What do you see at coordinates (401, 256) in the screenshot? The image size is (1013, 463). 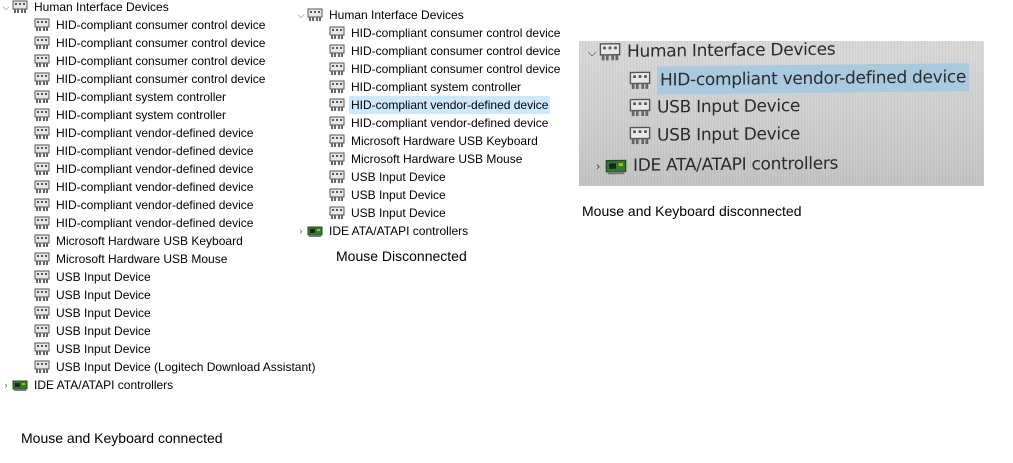 I see `caption-mouse-disconnected: Mouse Disconnected` at bounding box center [401, 256].